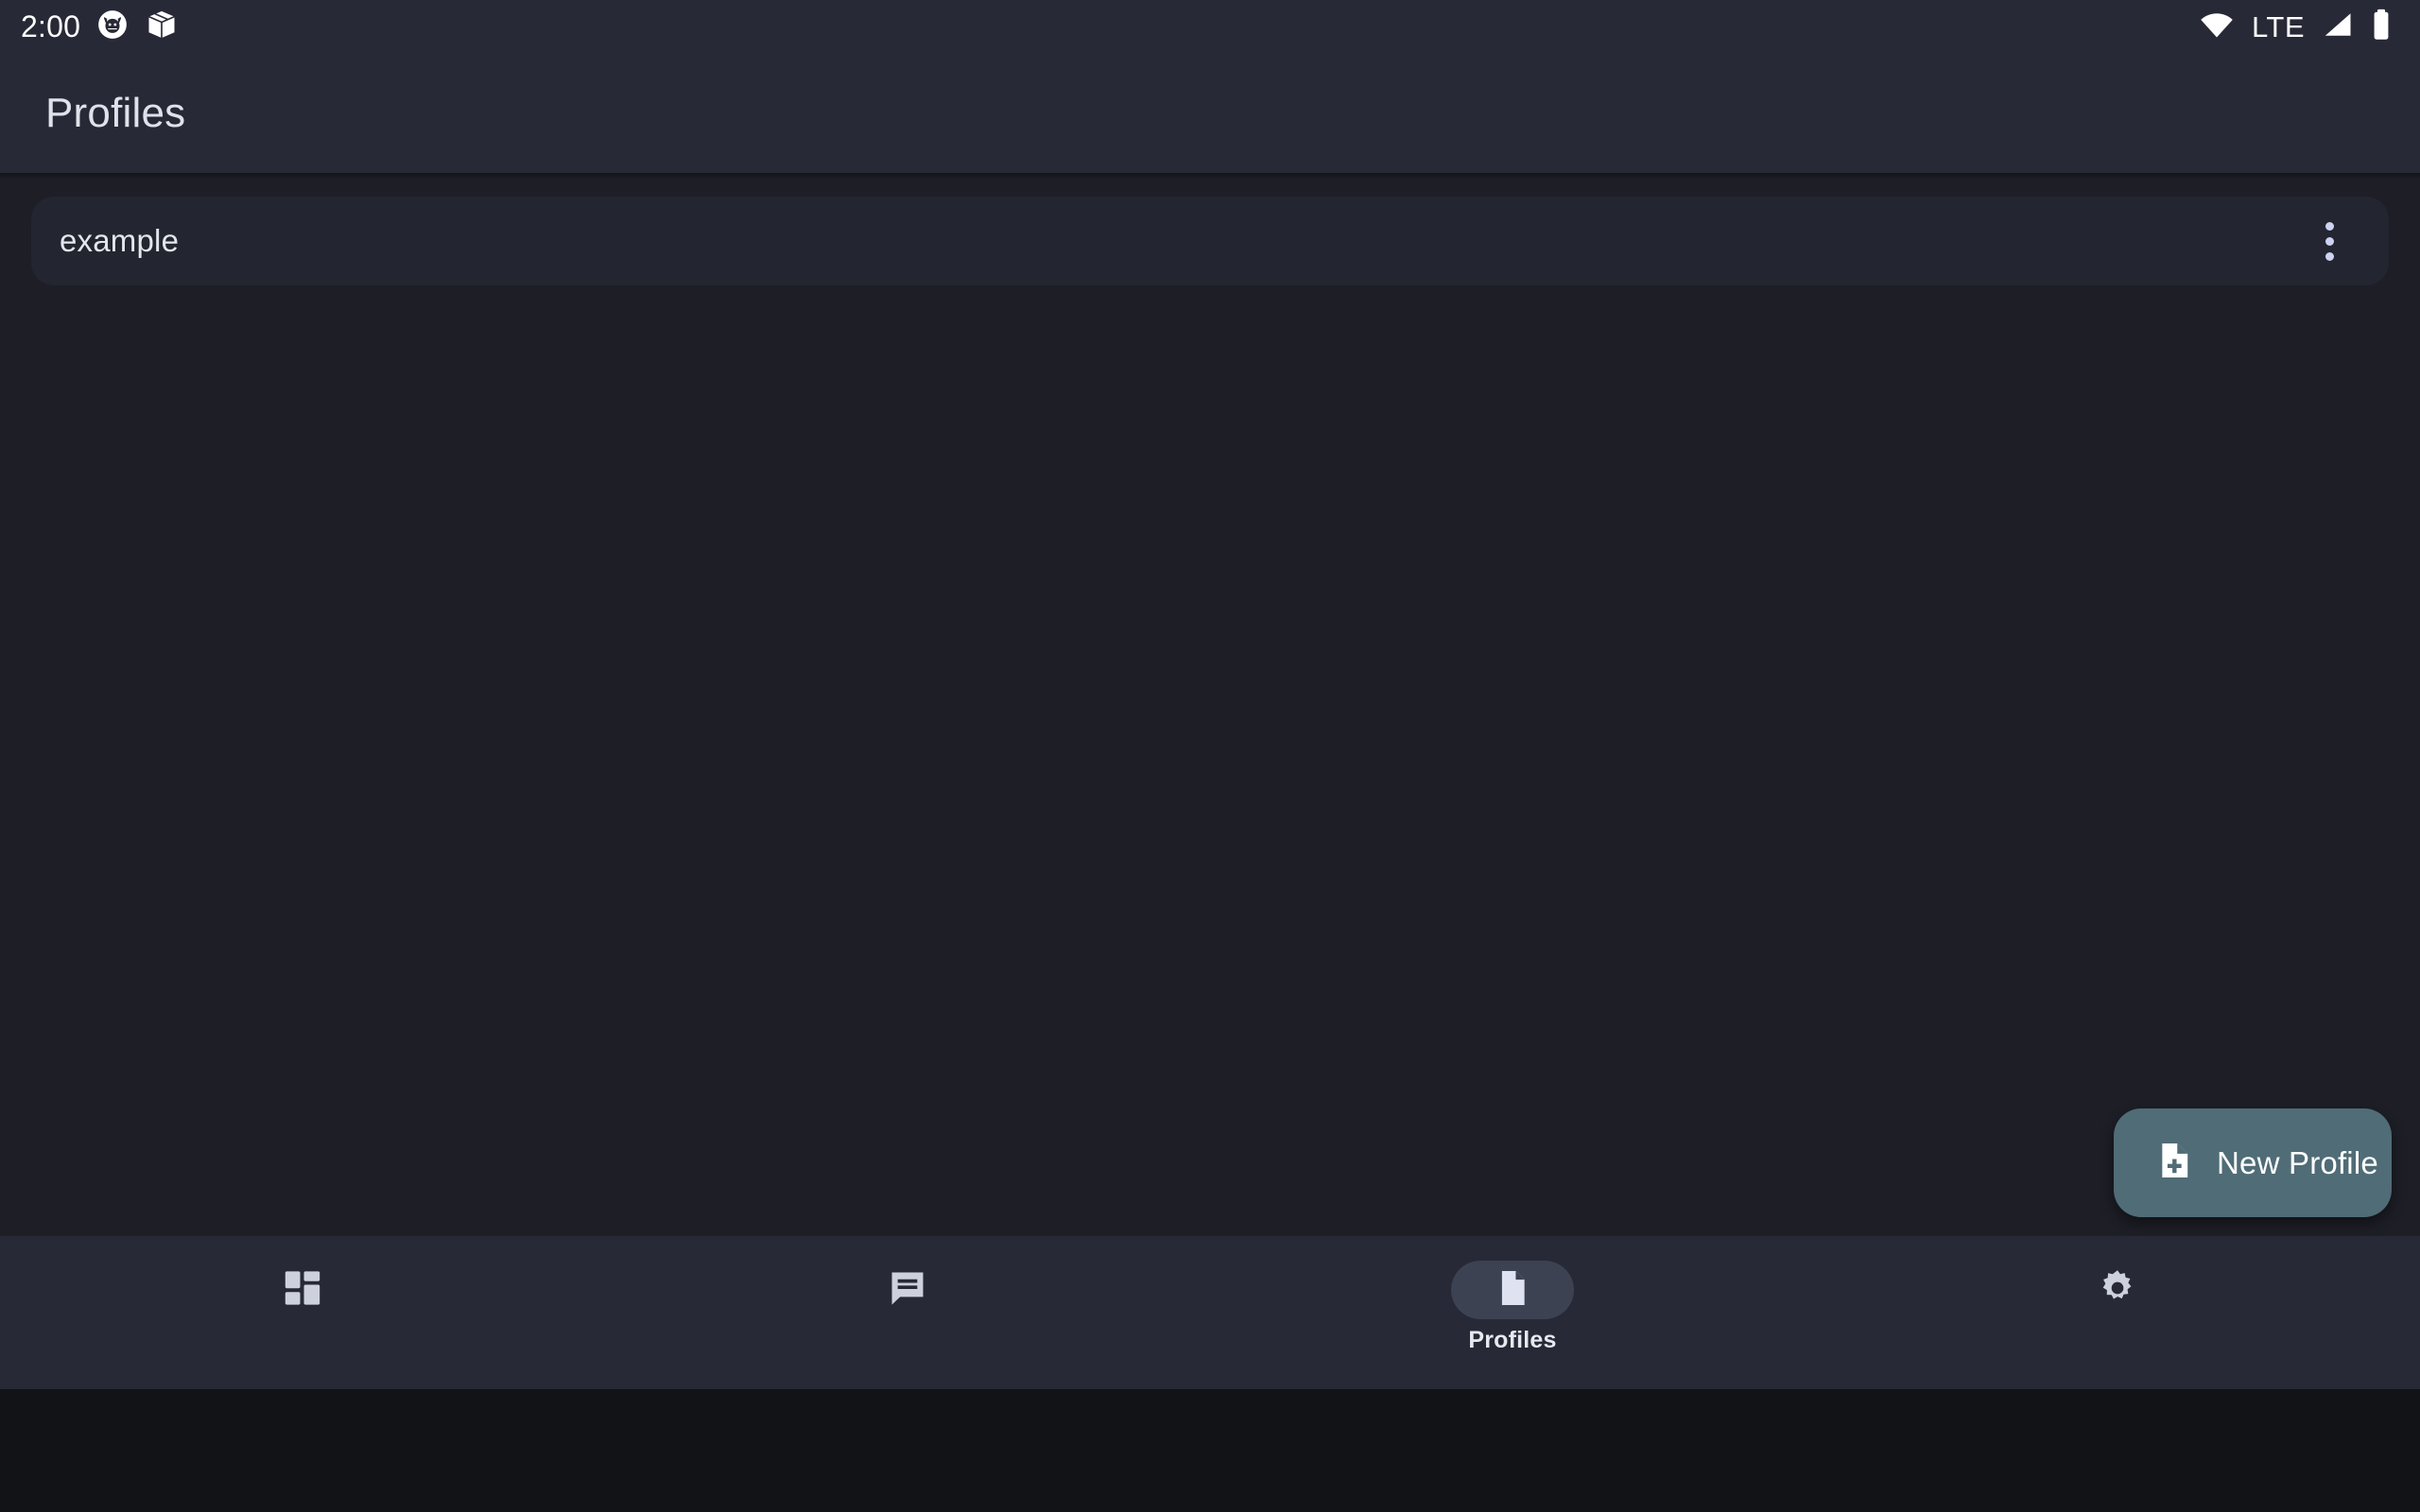  What do you see at coordinates (1210, 1450) in the screenshot?
I see `system-navigation-bar` at bounding box center [1210, 1450].